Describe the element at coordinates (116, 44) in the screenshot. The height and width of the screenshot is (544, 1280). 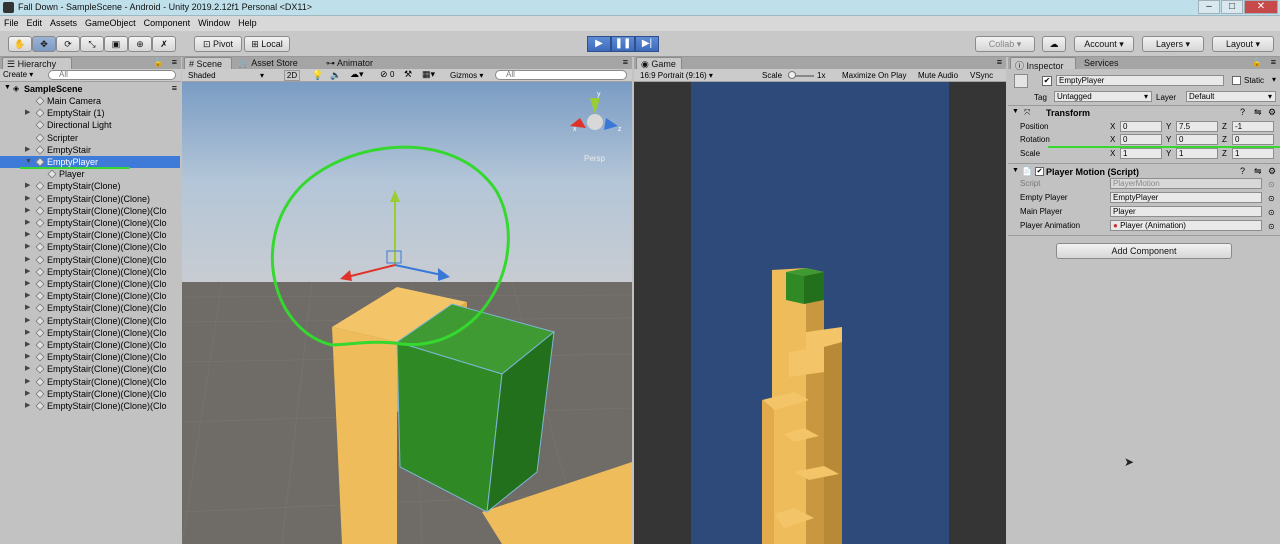
I see `rect-tool-button: ▣` at that location.